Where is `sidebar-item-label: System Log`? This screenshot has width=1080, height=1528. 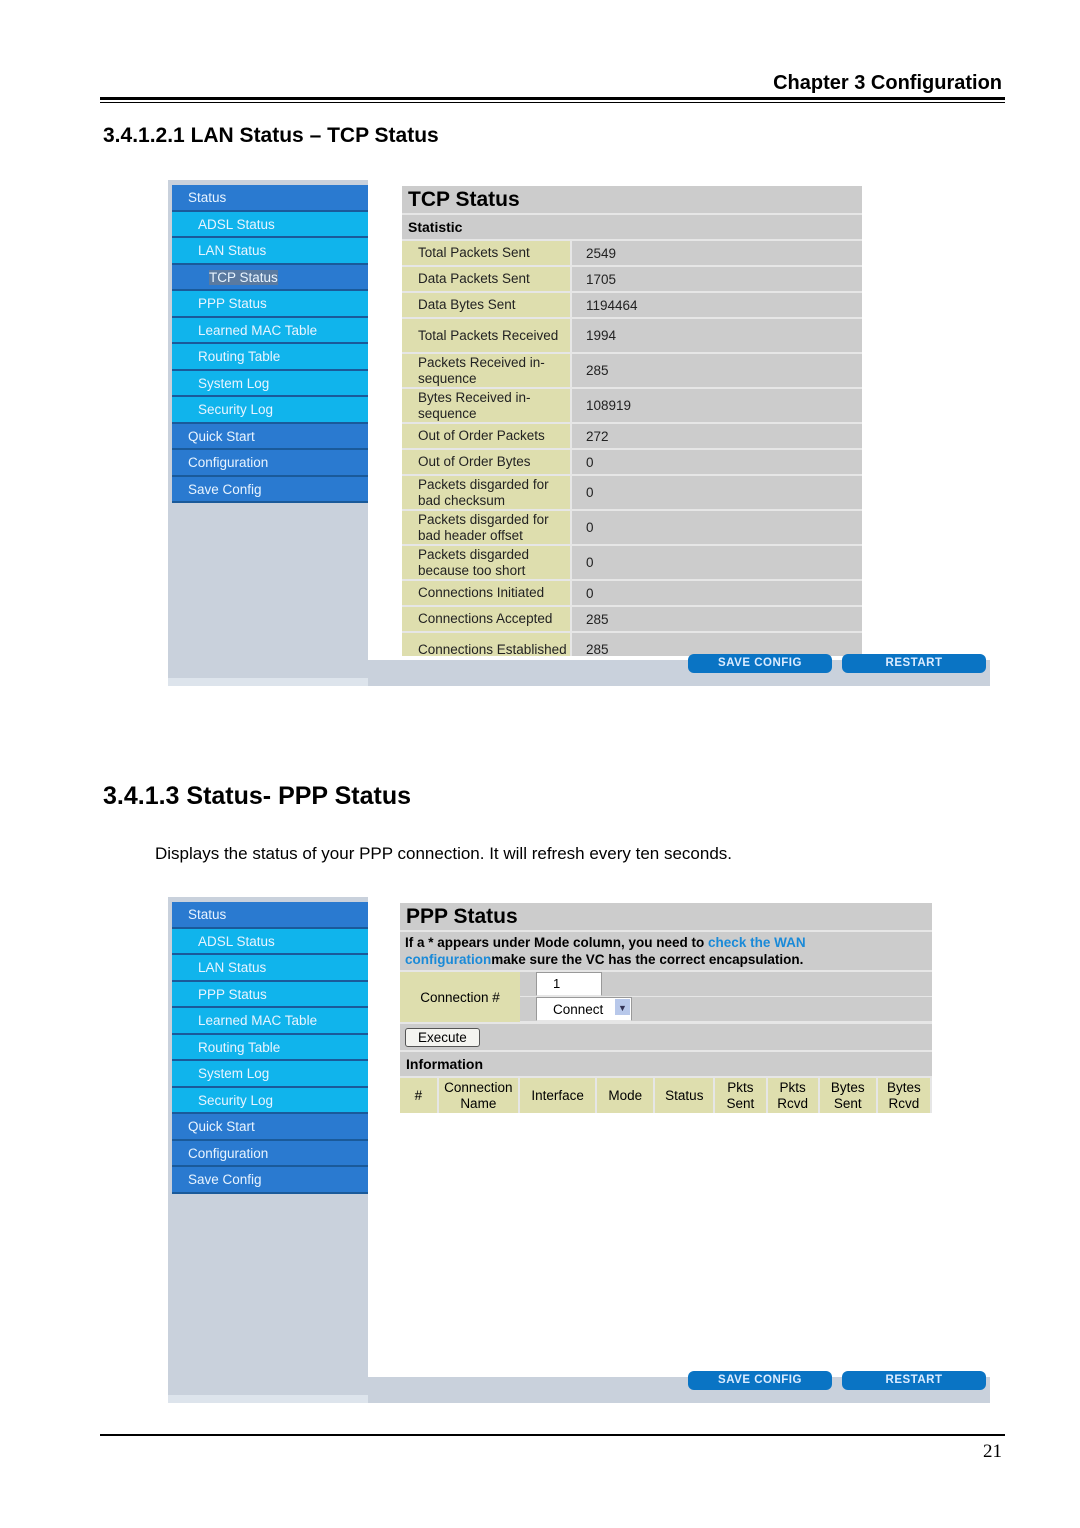
sidebar-item-label: System Log is located at coordinates (234, 383).